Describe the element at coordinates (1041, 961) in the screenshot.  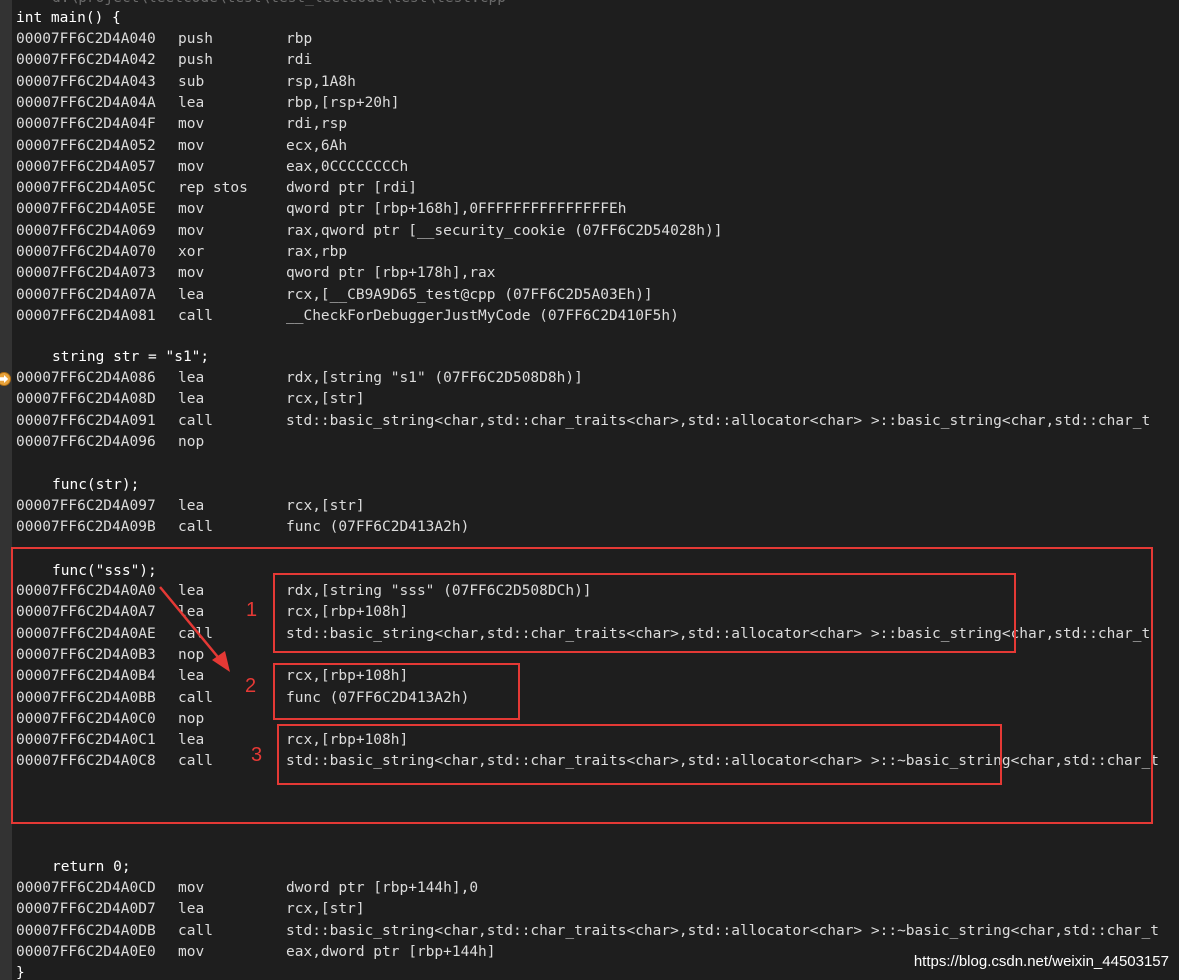
I see `watermark: https://blog.csdn.net/weixin_44503157` at that location.